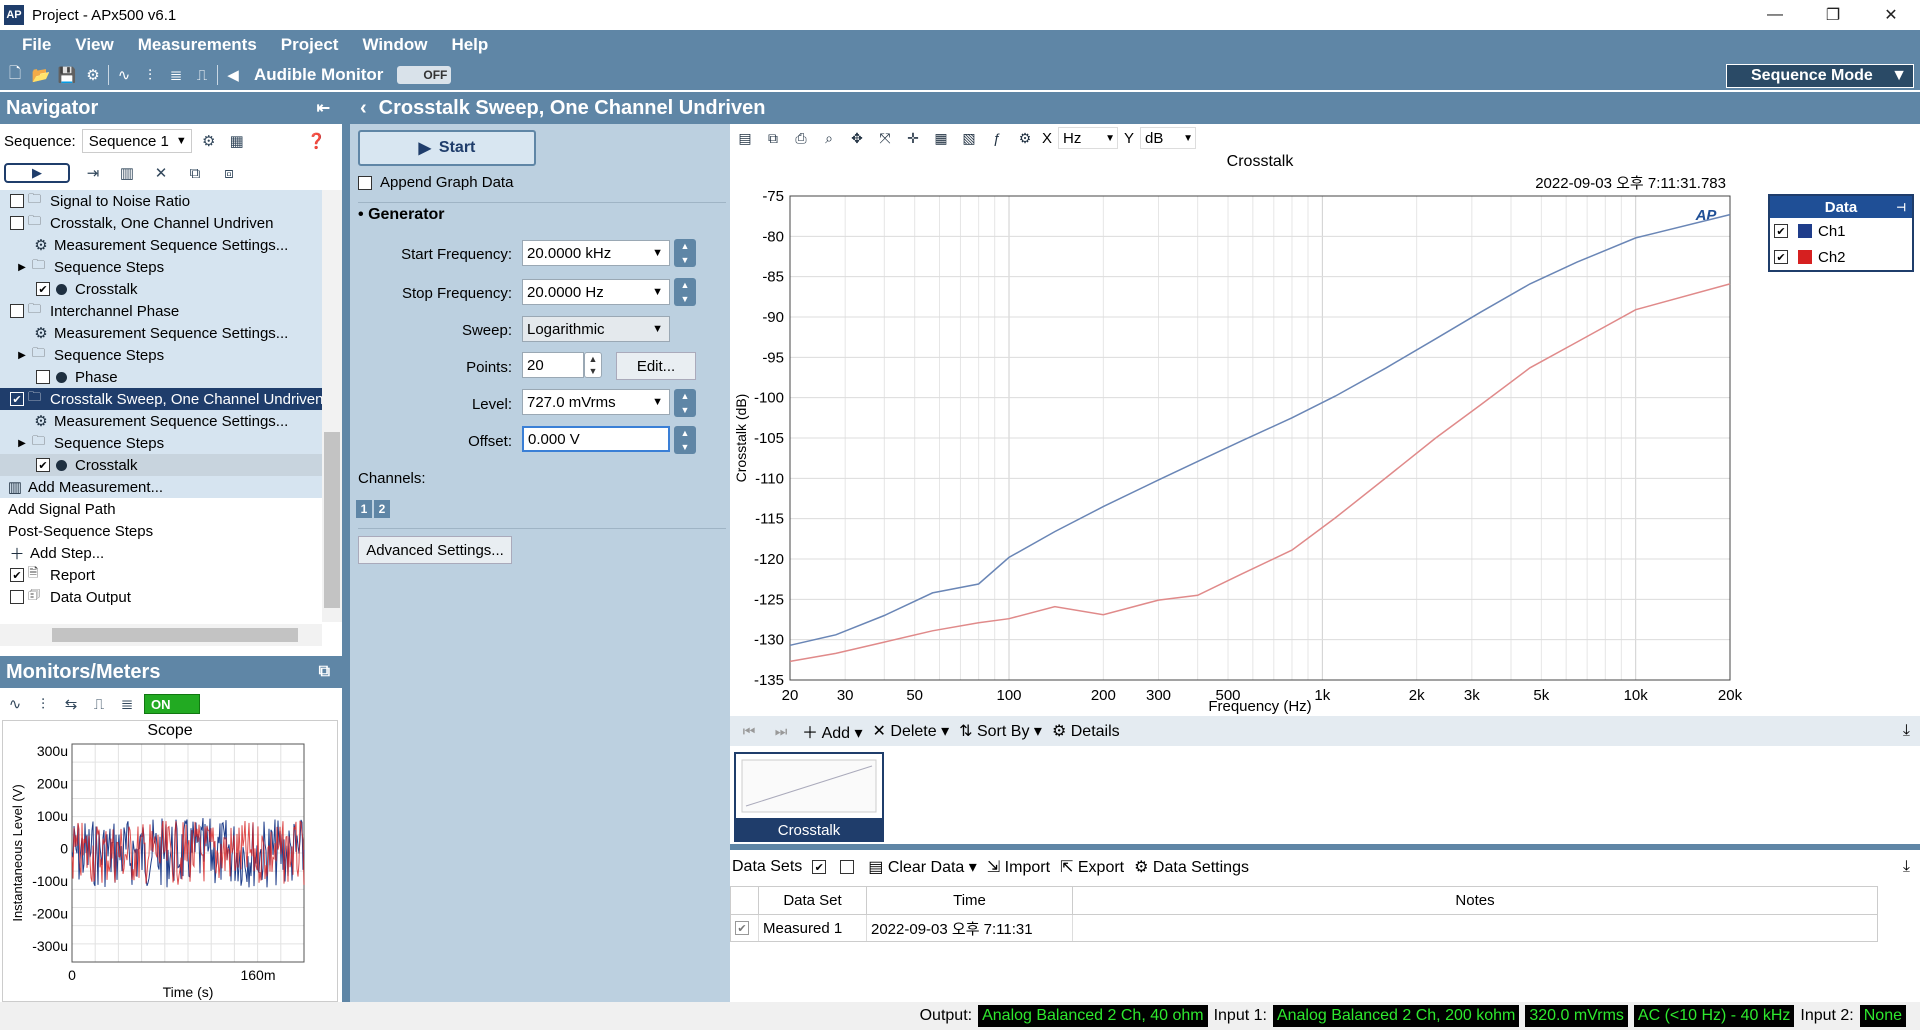 Image resolution: width=1920 pixels, height=1030 pixels. I want to click on save-icon: 💾, so click(67, 75).